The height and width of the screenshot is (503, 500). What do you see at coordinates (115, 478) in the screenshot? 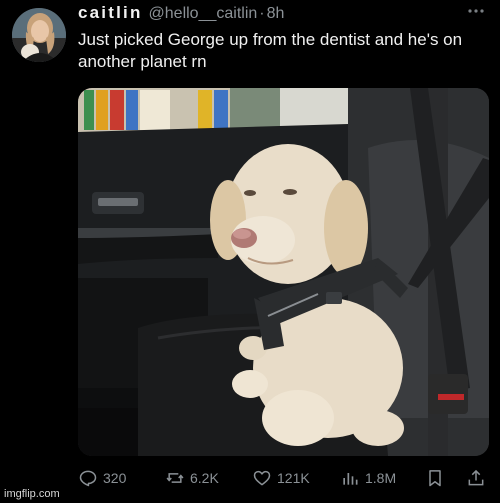
I see `reply-count: 320` at bounding box center [115, 478].